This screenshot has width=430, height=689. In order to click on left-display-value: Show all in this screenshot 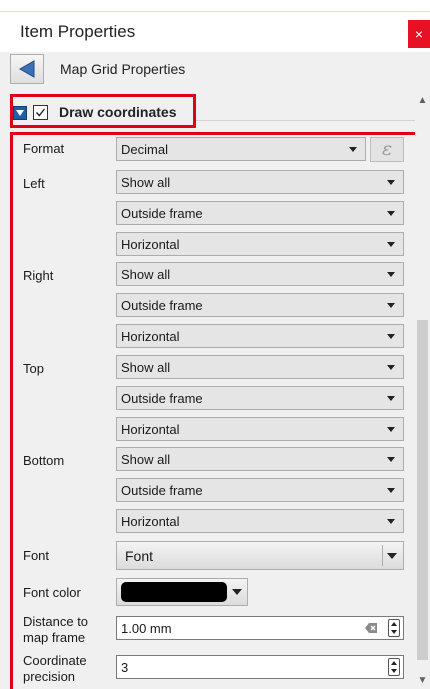, I will do `click(146, 182)`.